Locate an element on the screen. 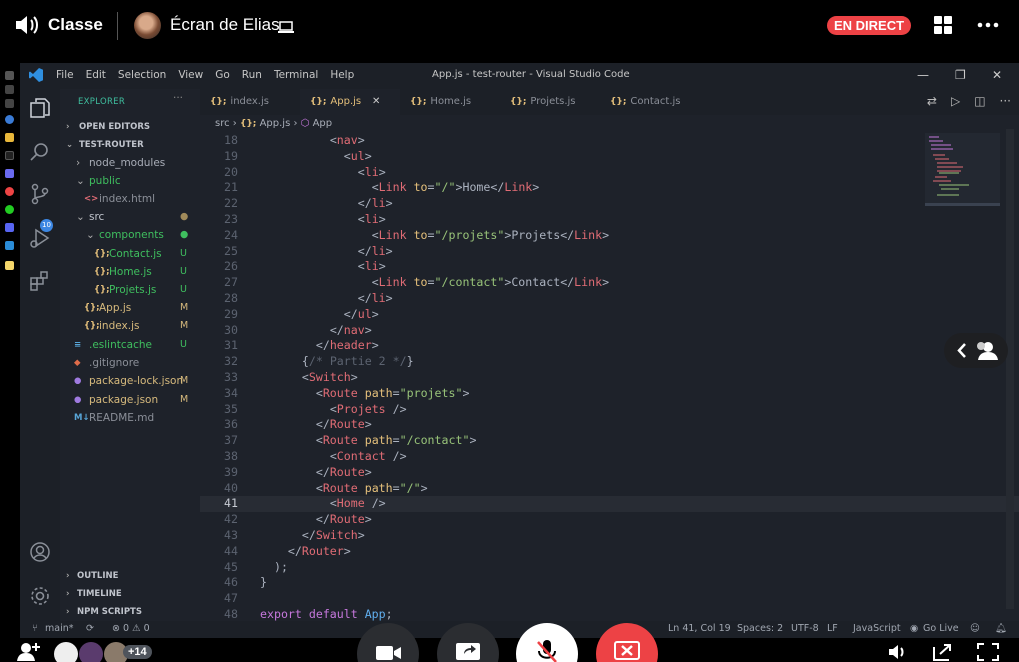 This screenshot has height=662, width=1019. edge-icon is located at coordinates (9, 119).